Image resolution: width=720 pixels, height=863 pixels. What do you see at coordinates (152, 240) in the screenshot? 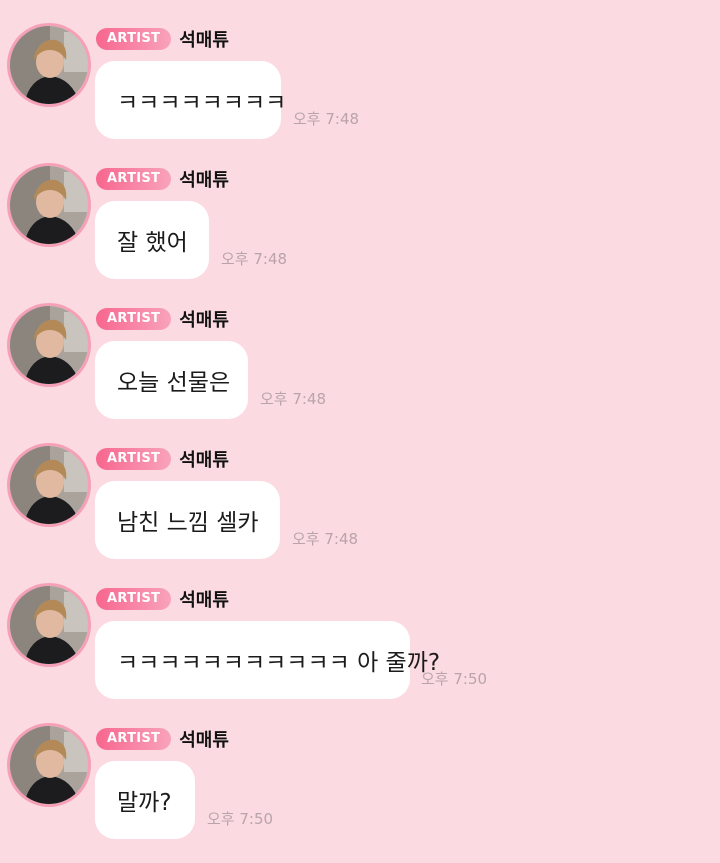
I see `message-bubble: 잘 했어` at bounding box center [152, 240].